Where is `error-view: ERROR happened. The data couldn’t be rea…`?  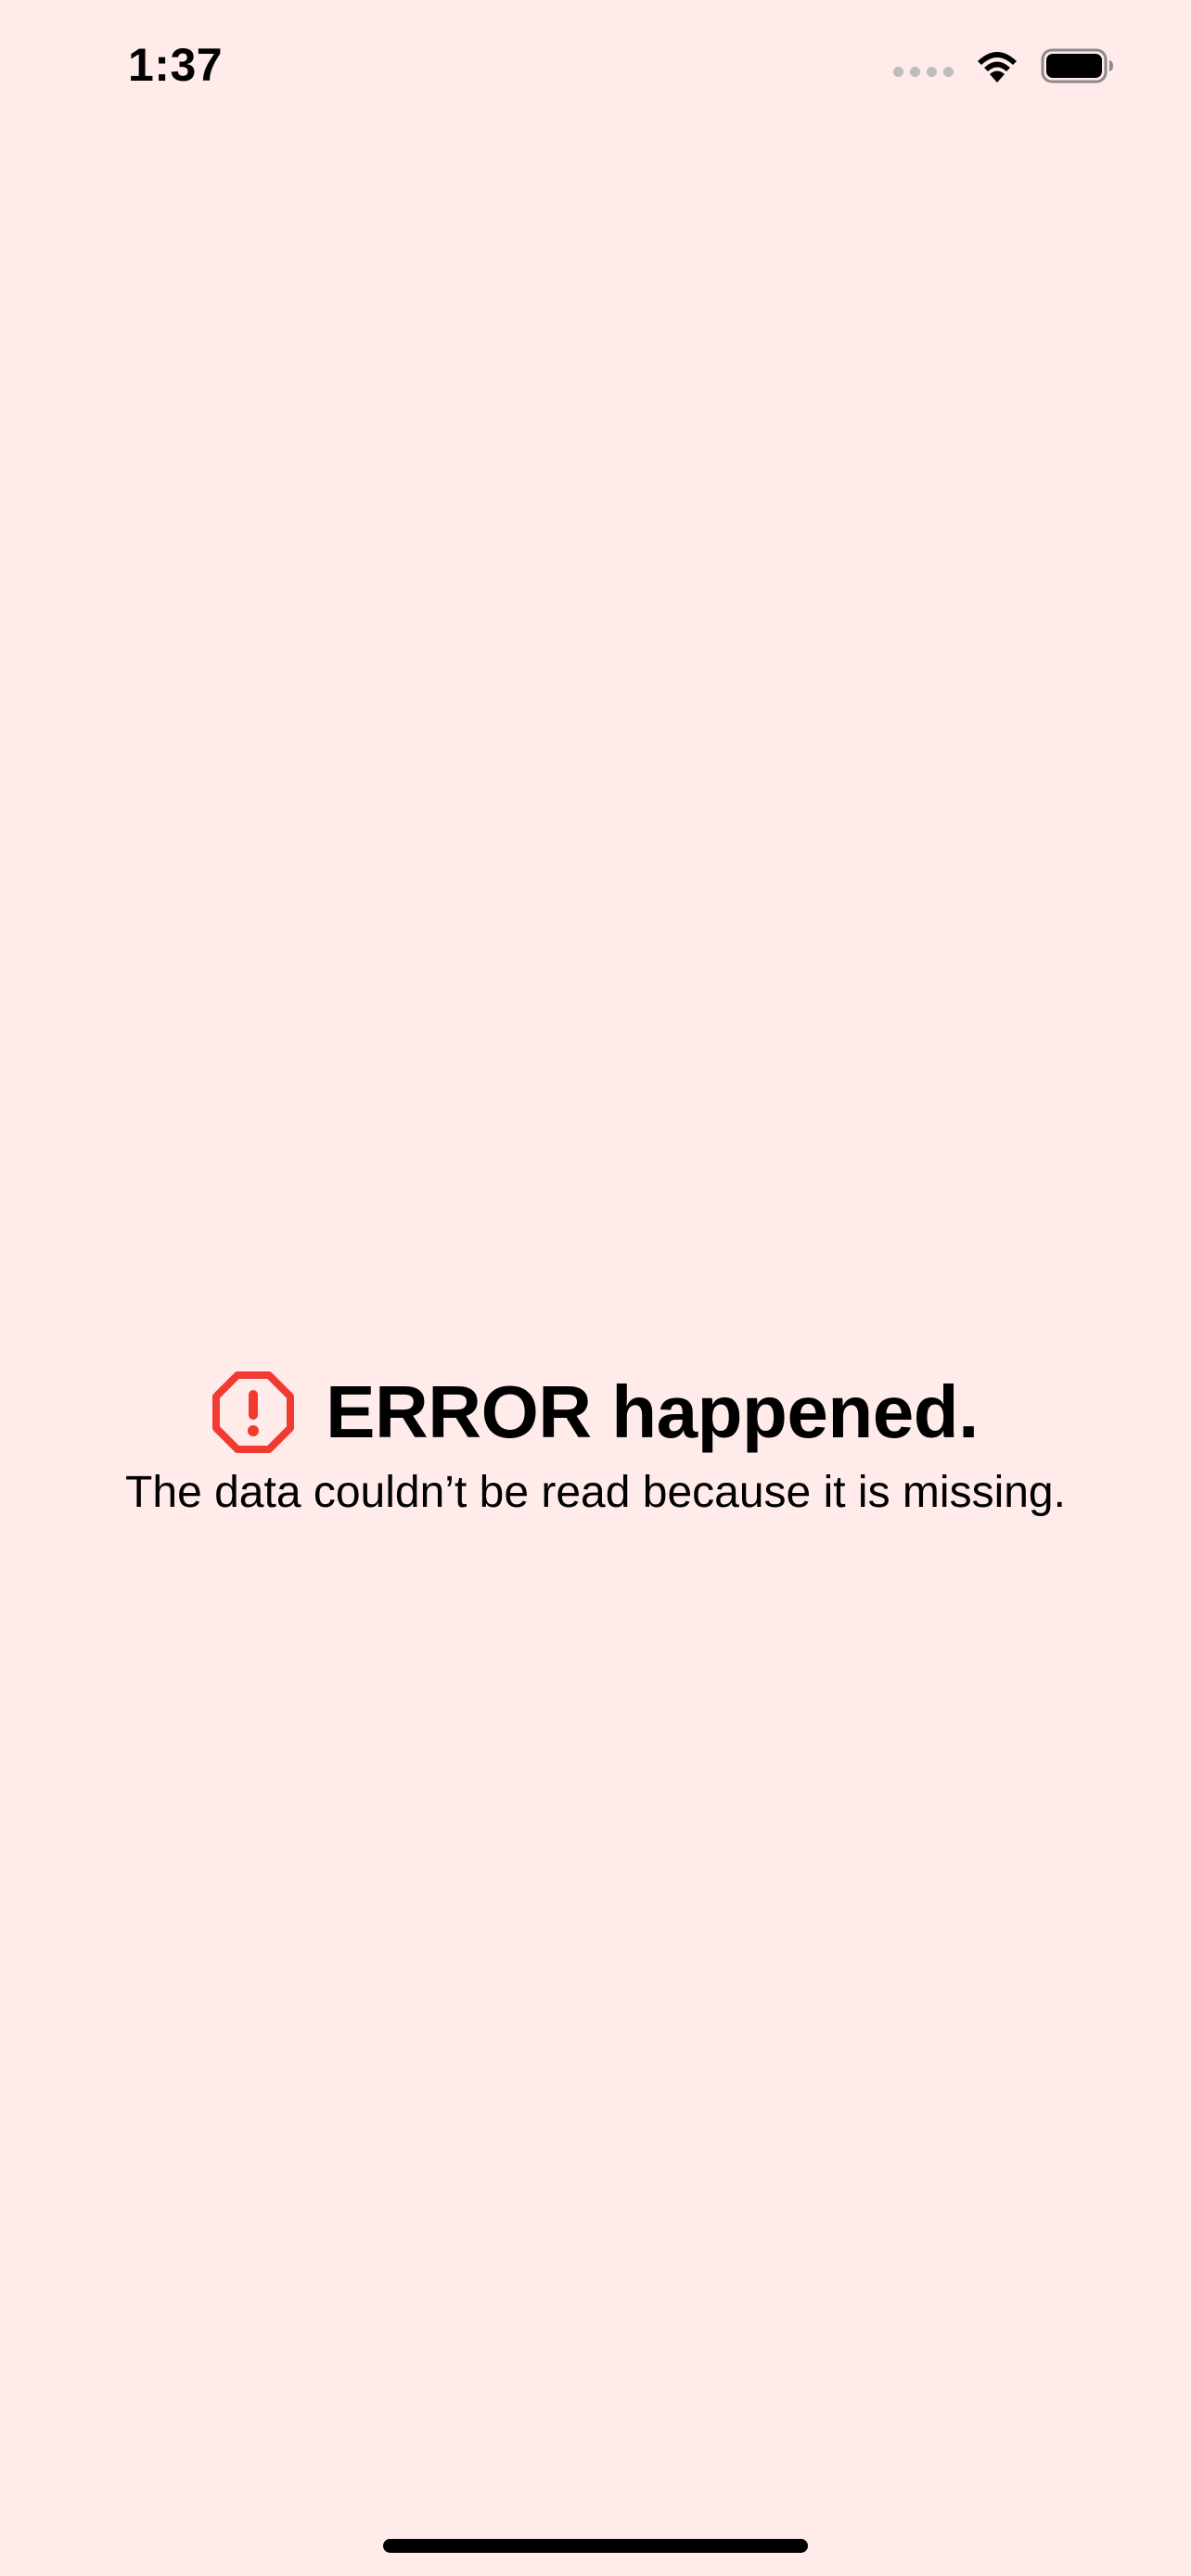
error-view: ERROR happened. The data couldn’t be rea… is located at coordinates (595, 1442).